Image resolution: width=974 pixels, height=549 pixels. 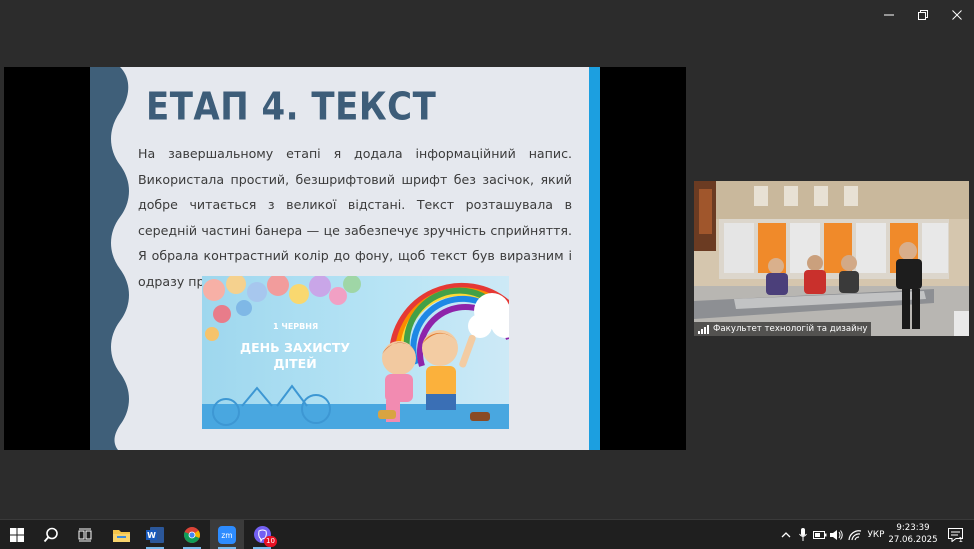 I want to click on banner-image: 1 ЧЕРВНЯ ДЕНЬ ЗАХИСТУ ДІТЕЙ, so click(x=355, y=352).